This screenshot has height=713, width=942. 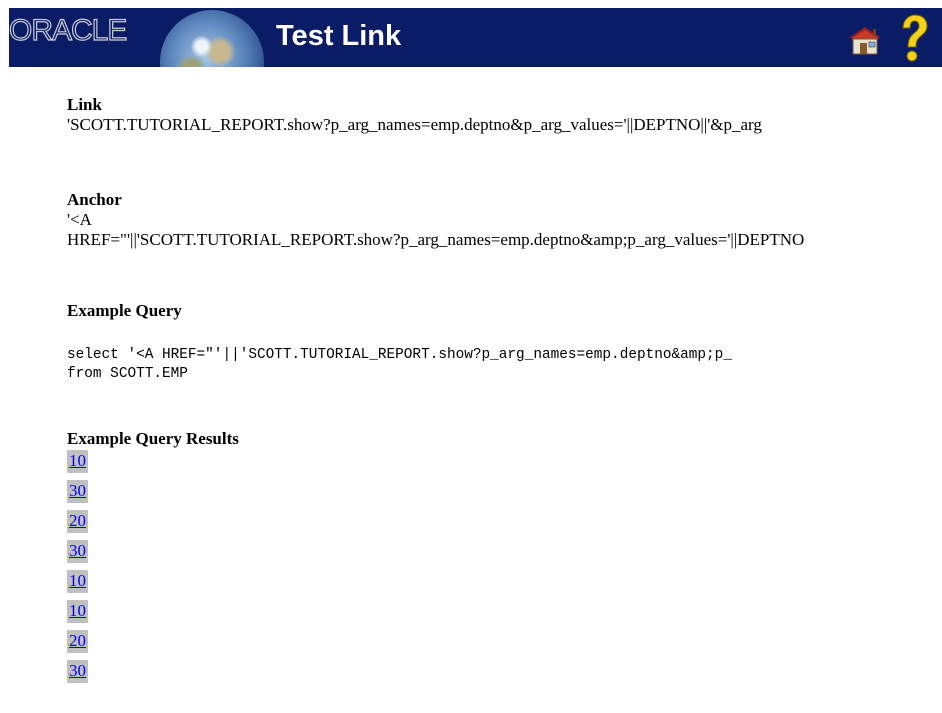 What do you see at coordinates (913, 39) in the screenshot?
I see `help-icon` at bounding box center [913, 39].